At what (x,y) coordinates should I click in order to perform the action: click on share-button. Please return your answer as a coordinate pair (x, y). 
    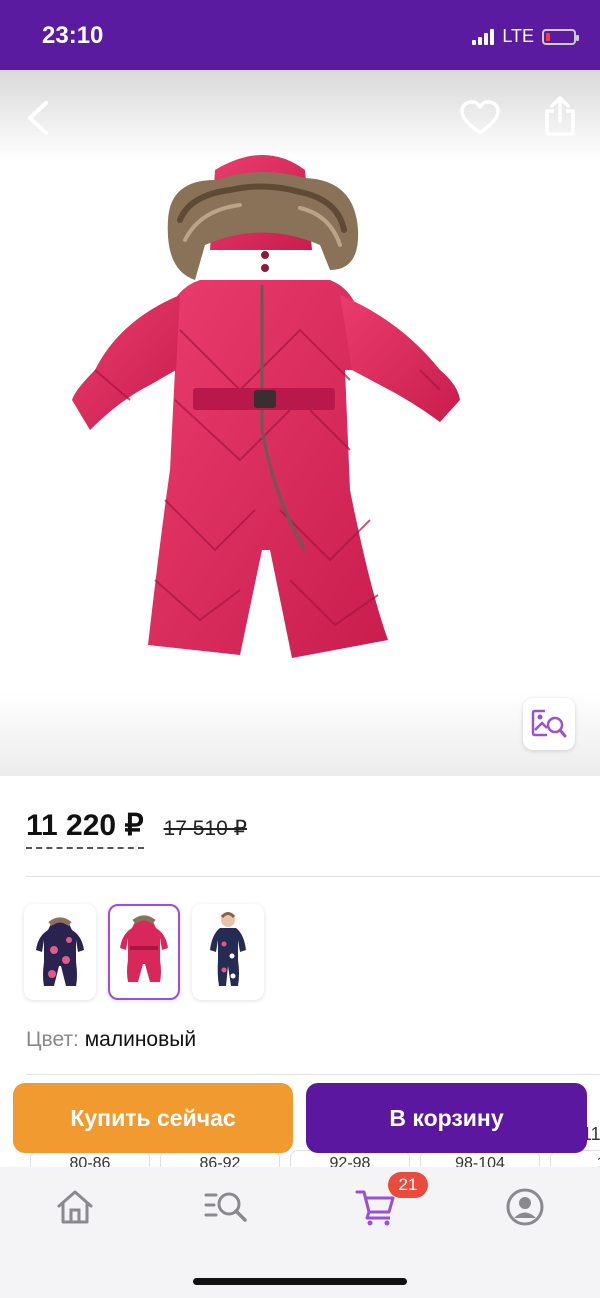
    Looking at the image, I should click on (560, 116).